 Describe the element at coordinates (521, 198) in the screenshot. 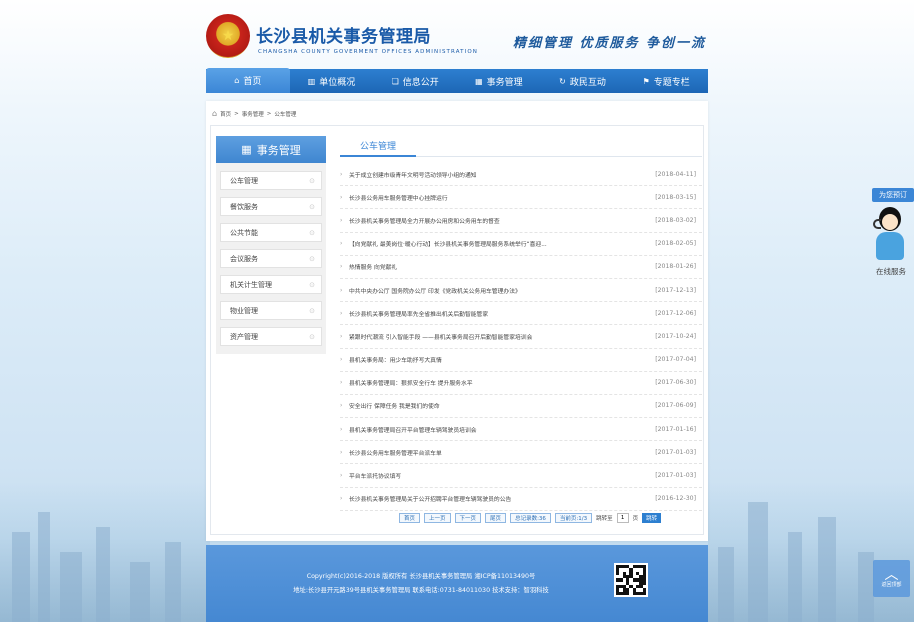

I see `list-item: › 长沙县公务用车服务管理中心挂牌运行 [2018-03-15]` at that location.